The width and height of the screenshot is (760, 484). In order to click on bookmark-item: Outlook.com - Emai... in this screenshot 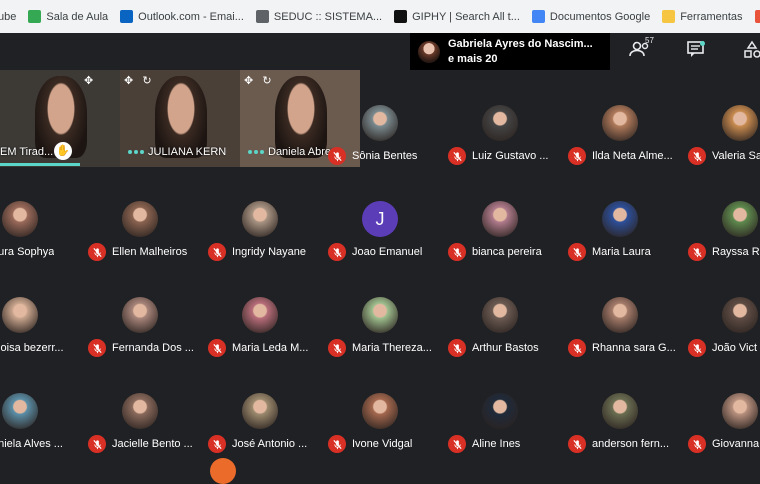, I will do `click(182, 16)`.